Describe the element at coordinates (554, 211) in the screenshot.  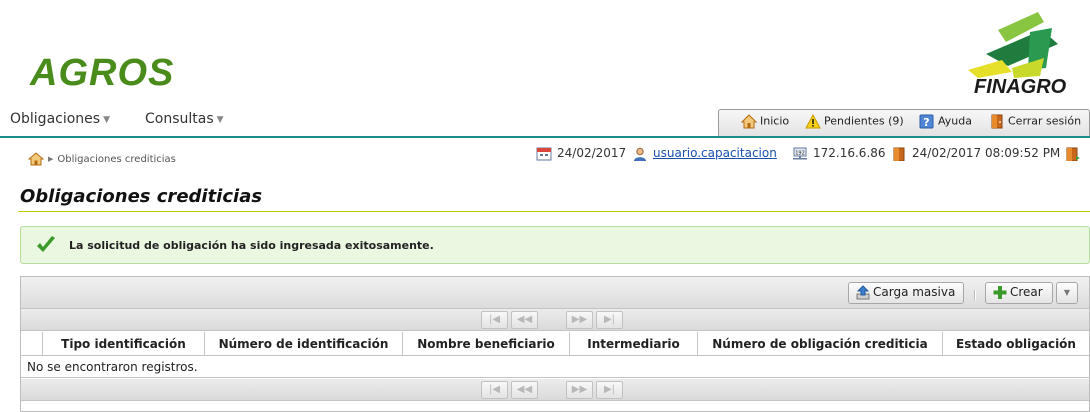
I see `title-underline` at that location.